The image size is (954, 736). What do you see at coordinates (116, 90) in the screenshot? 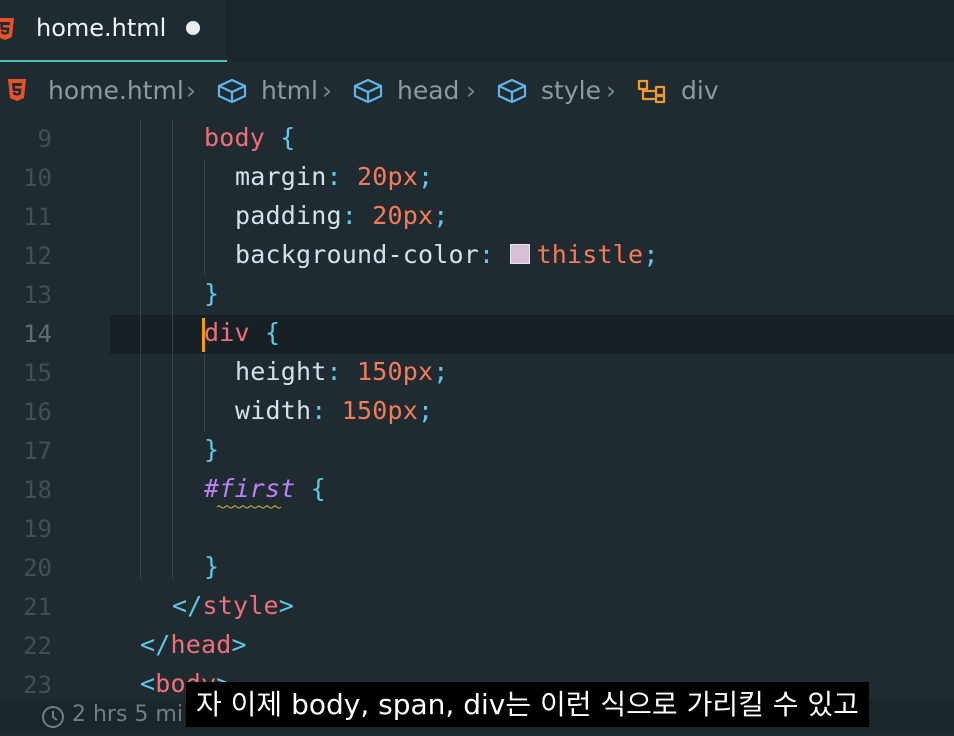
I see `breadcrumb-item-file: home.html` at bounding box center [116, 90].